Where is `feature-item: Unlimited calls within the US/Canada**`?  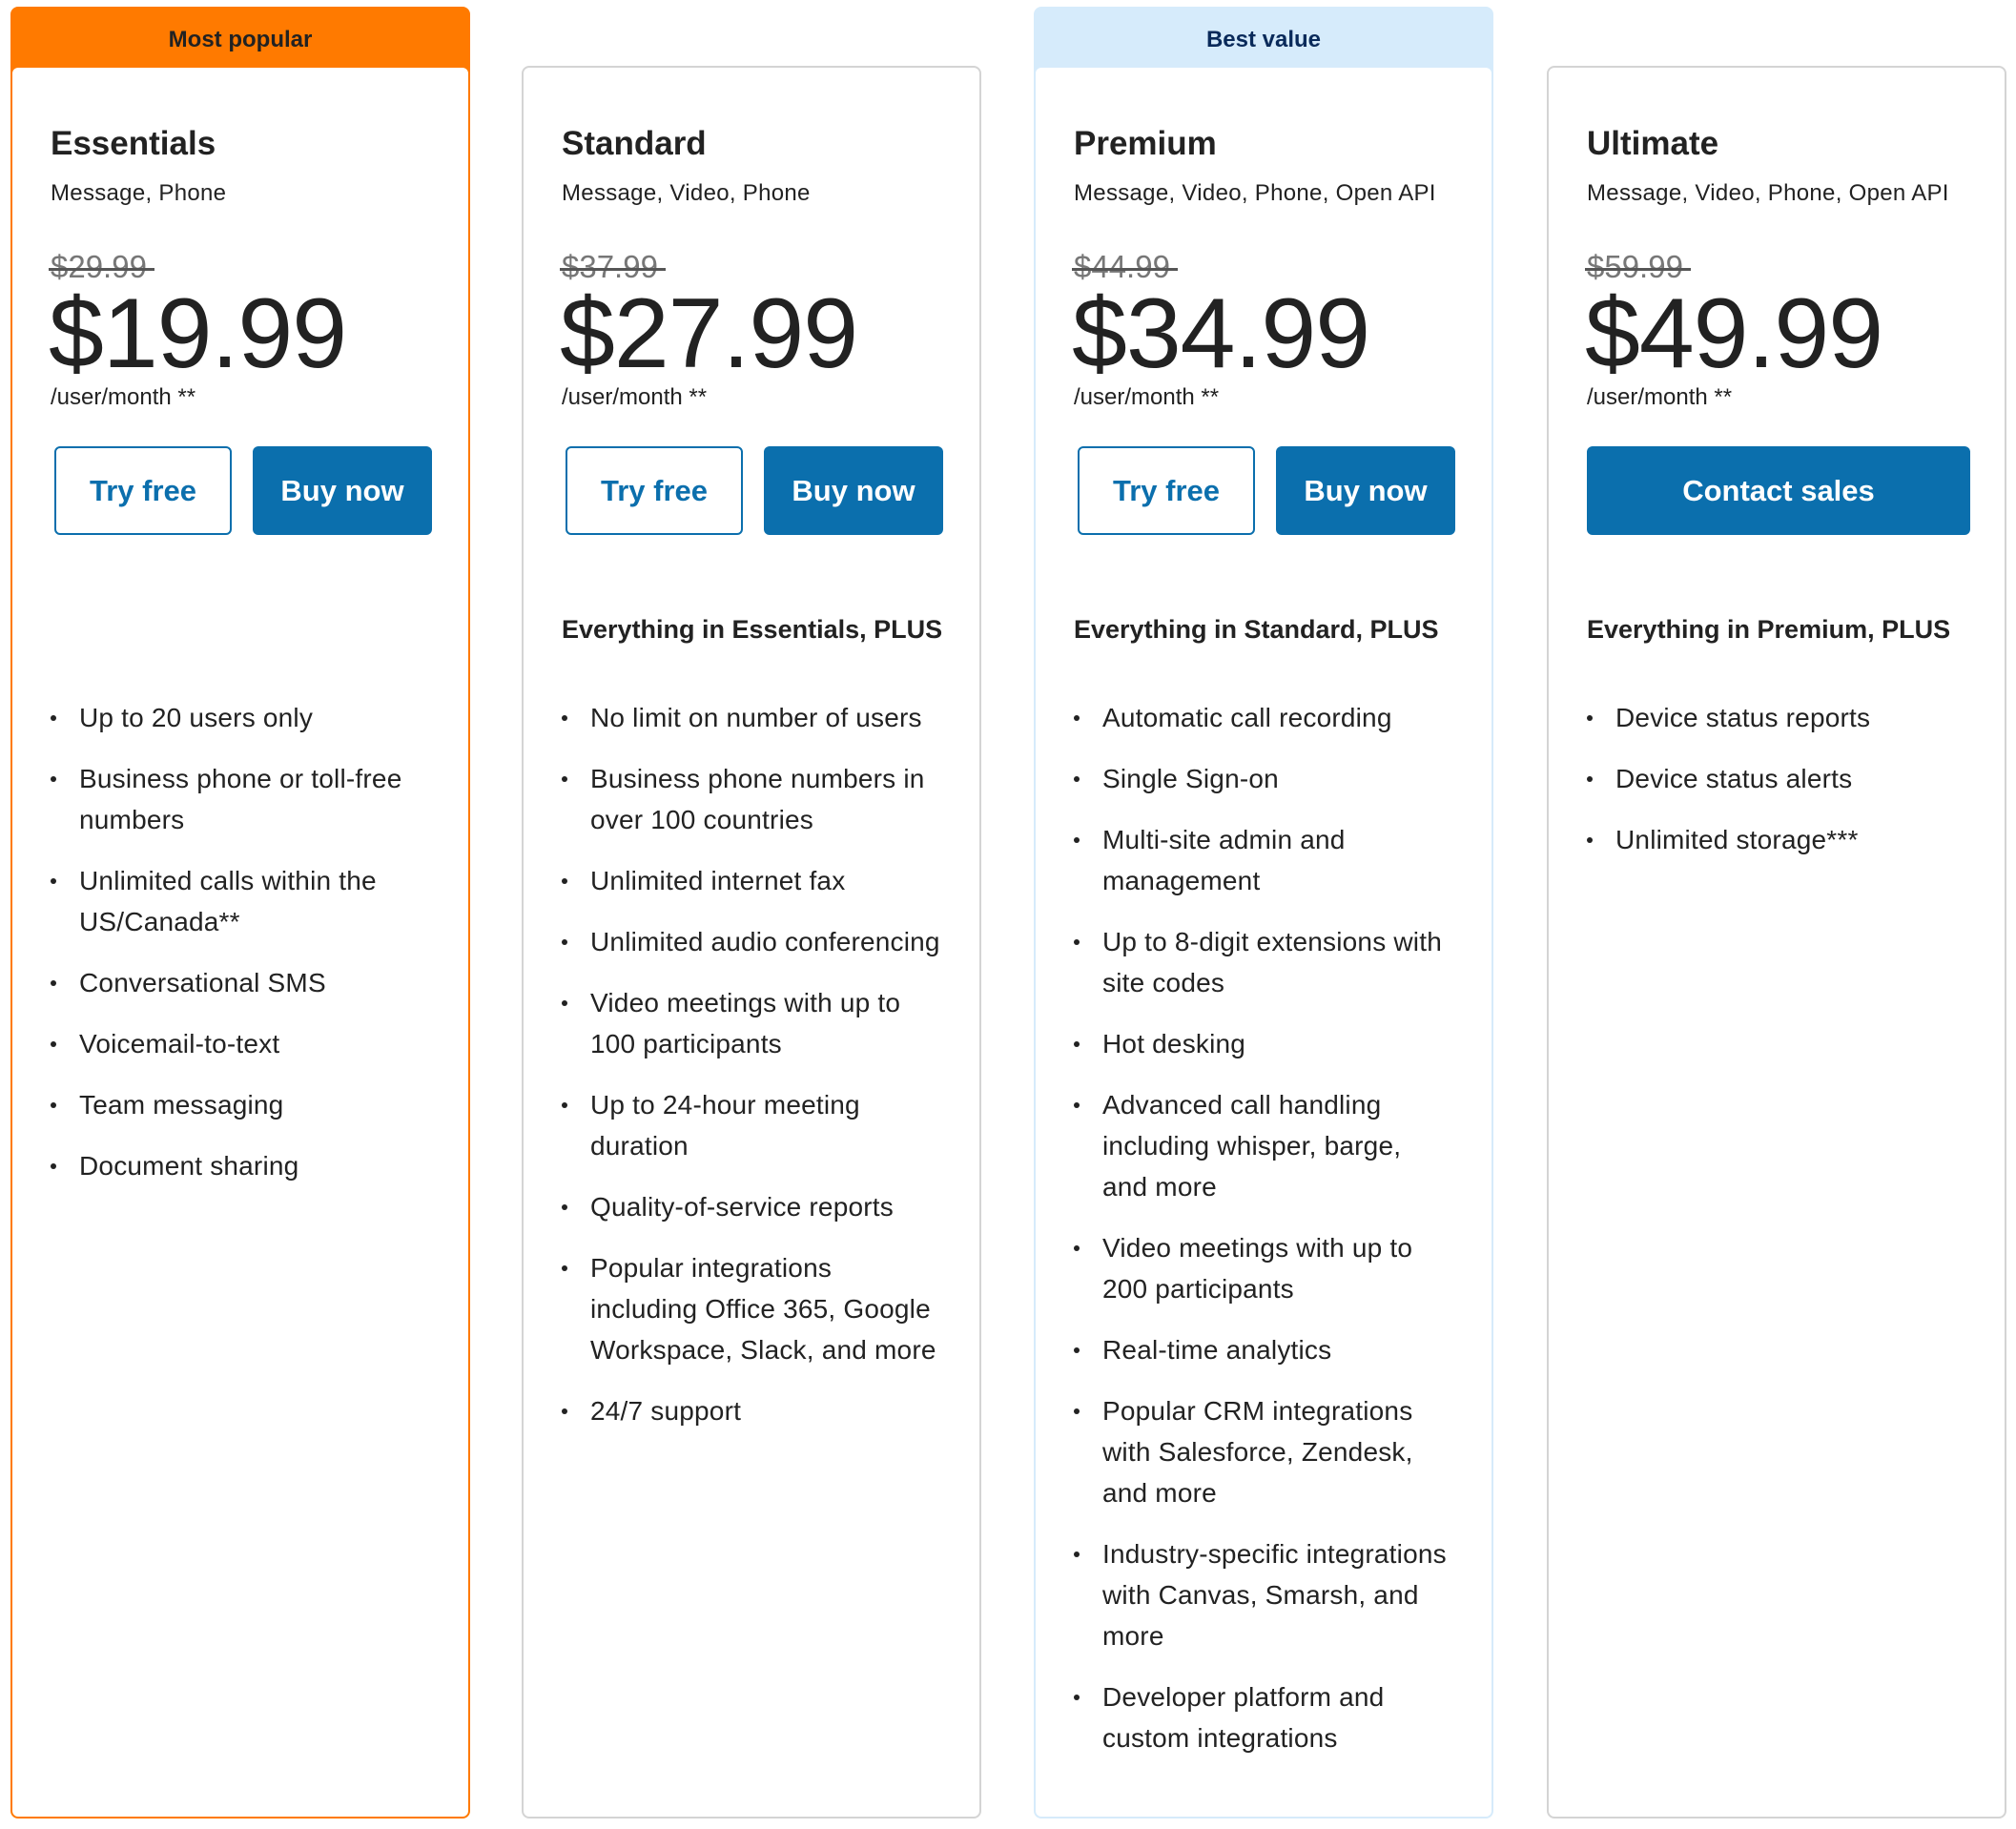
feature-item: Unlimited calls within the US/Canada** is located at coordinates (240, 901).